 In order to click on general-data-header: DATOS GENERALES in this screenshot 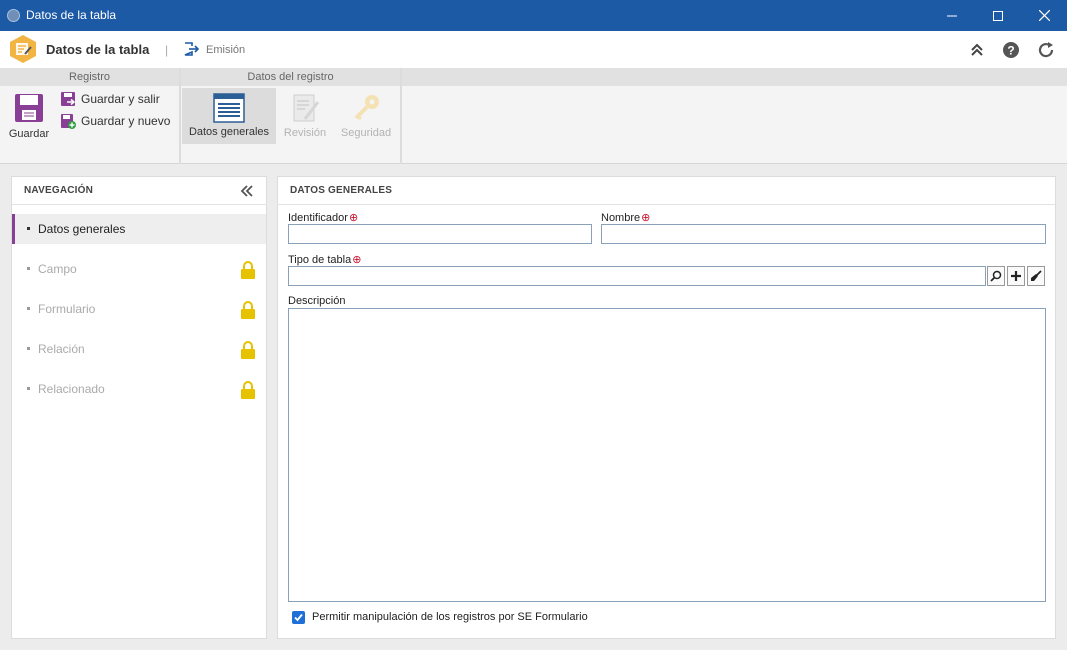, I will do `click(666, 191)`.